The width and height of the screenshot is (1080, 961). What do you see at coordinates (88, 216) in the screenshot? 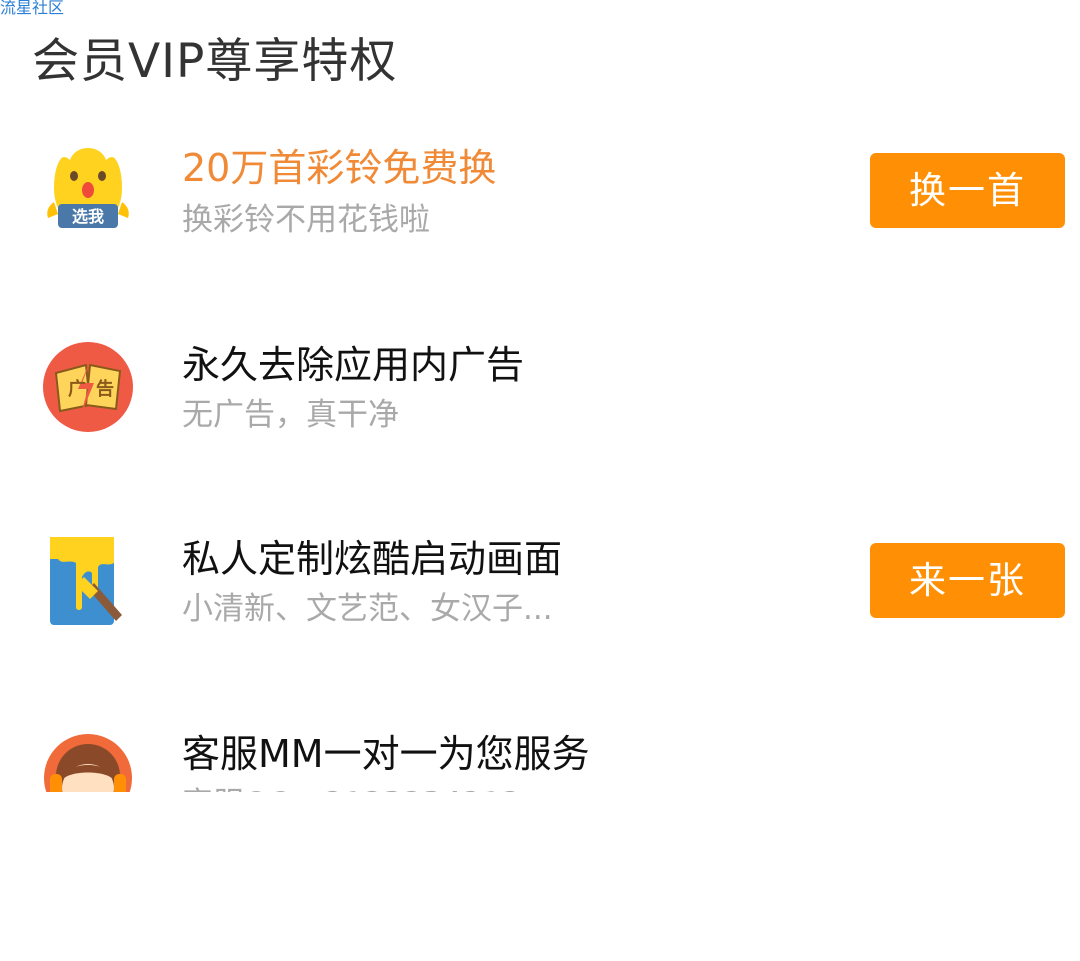
I see `chick-icon-badge: 选我` at bounding box center [88, 216].